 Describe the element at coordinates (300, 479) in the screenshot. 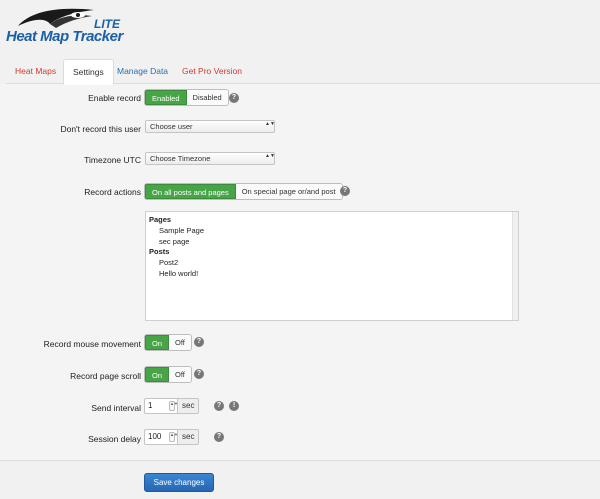

I see `footer-bar` at that location.